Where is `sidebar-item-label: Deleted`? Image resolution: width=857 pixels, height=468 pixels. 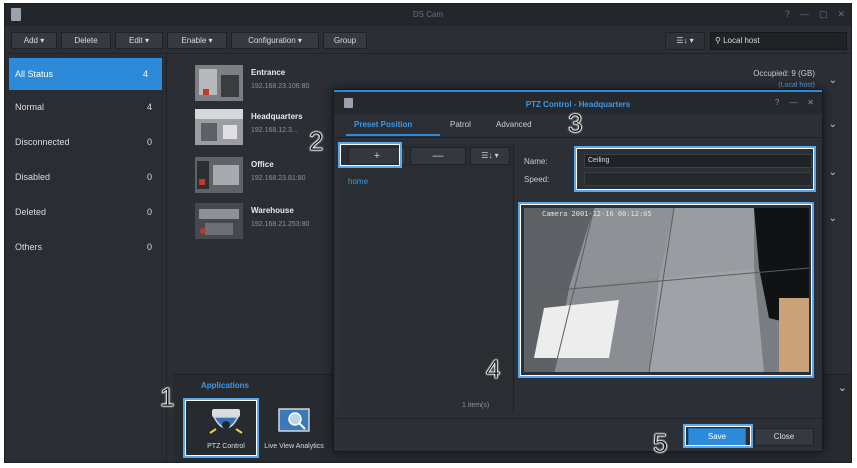
sidebar-item-label: Deleted is located at coordinates (31, 212).